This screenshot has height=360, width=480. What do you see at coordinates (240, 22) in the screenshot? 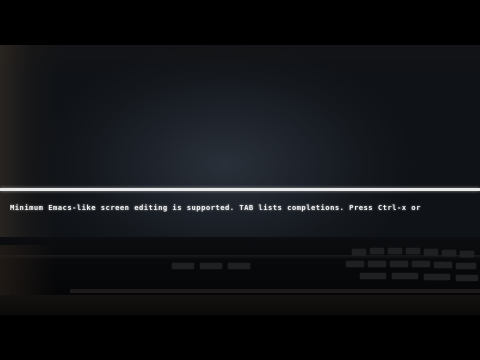
I see `letterbox-top` at bounding box center [240, 22].